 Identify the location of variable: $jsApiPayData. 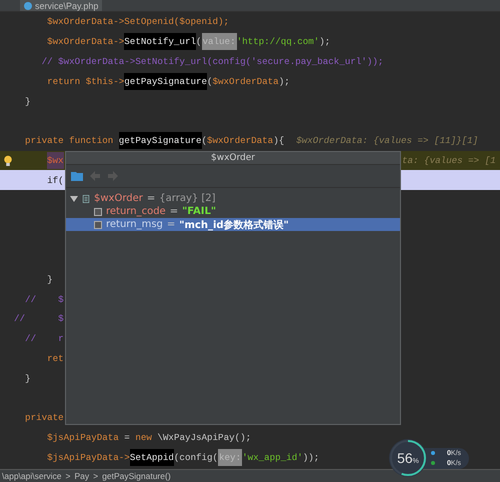
(82, 438).